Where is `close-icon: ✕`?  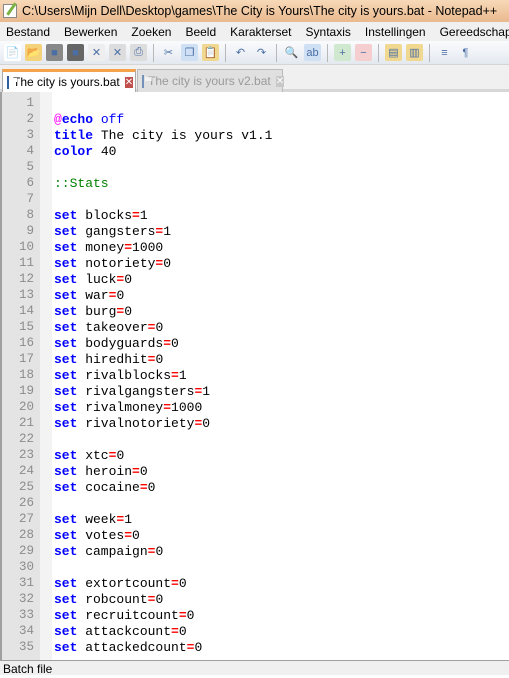 close-icon: ✕ is located at coordinates (96, 52).